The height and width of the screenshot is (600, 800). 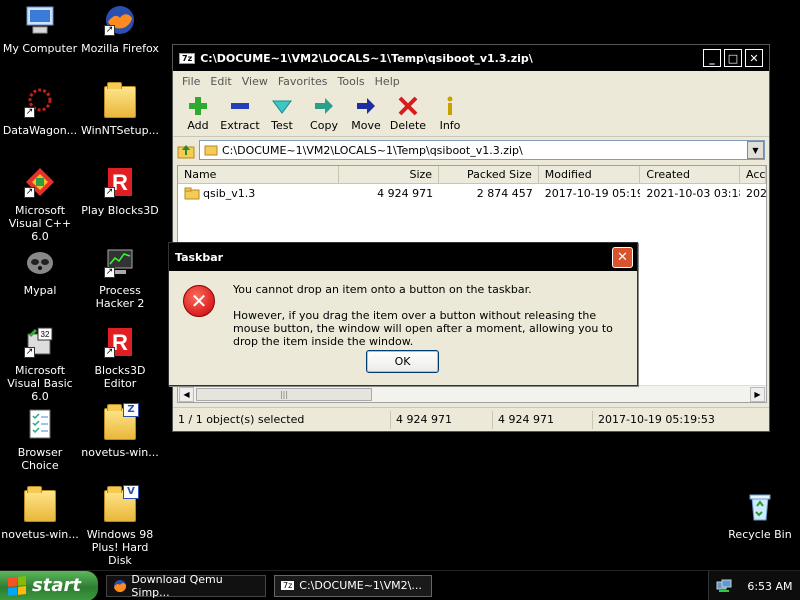 What do you see at coordinates (442, 419) in the screenshot?
I see `status-size: 4 924 971` at bounding box center [442, 419].